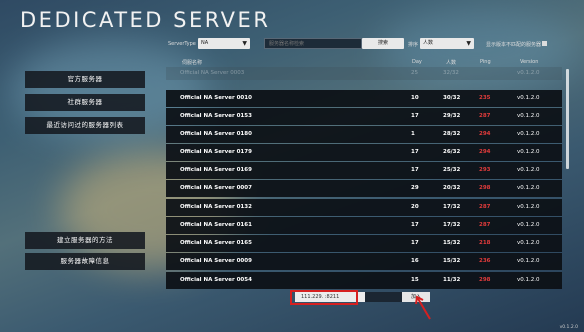 The image size is (584, 332). What do you see at coordinates (85, 125) in the screenshot?
I see `sidebar-item-recent: 最近访问过的服务器列表` at bounding box center [85, 125].